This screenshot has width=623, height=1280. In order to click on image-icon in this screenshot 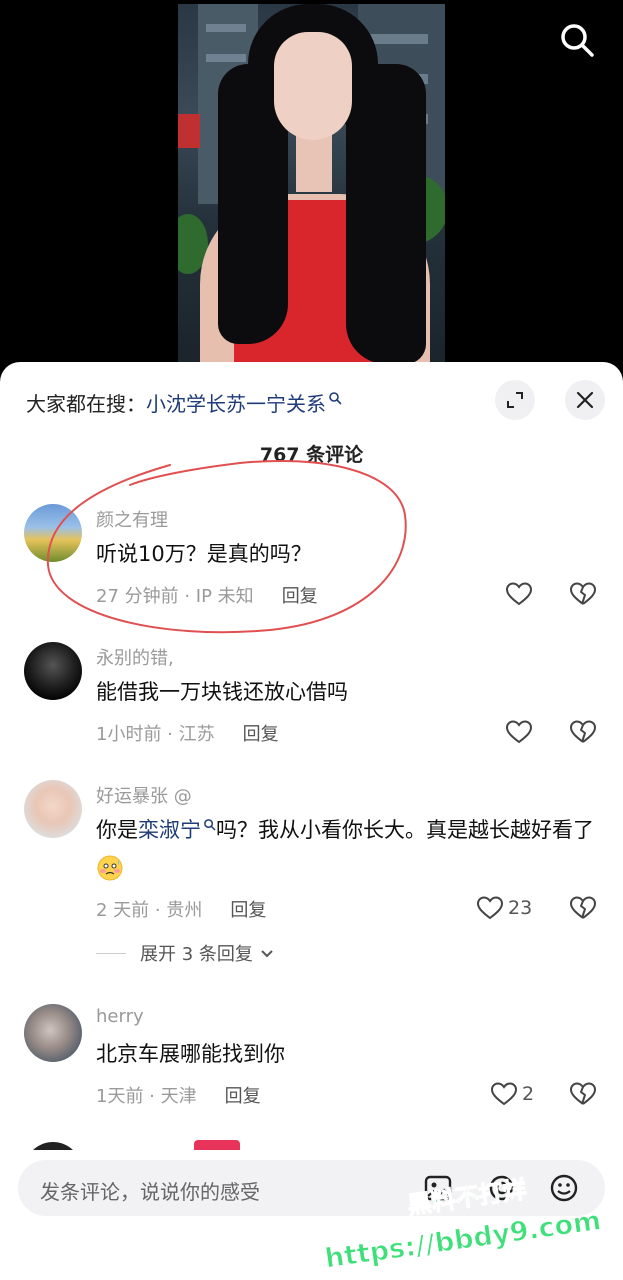, I will do `click(438, 1188)`.